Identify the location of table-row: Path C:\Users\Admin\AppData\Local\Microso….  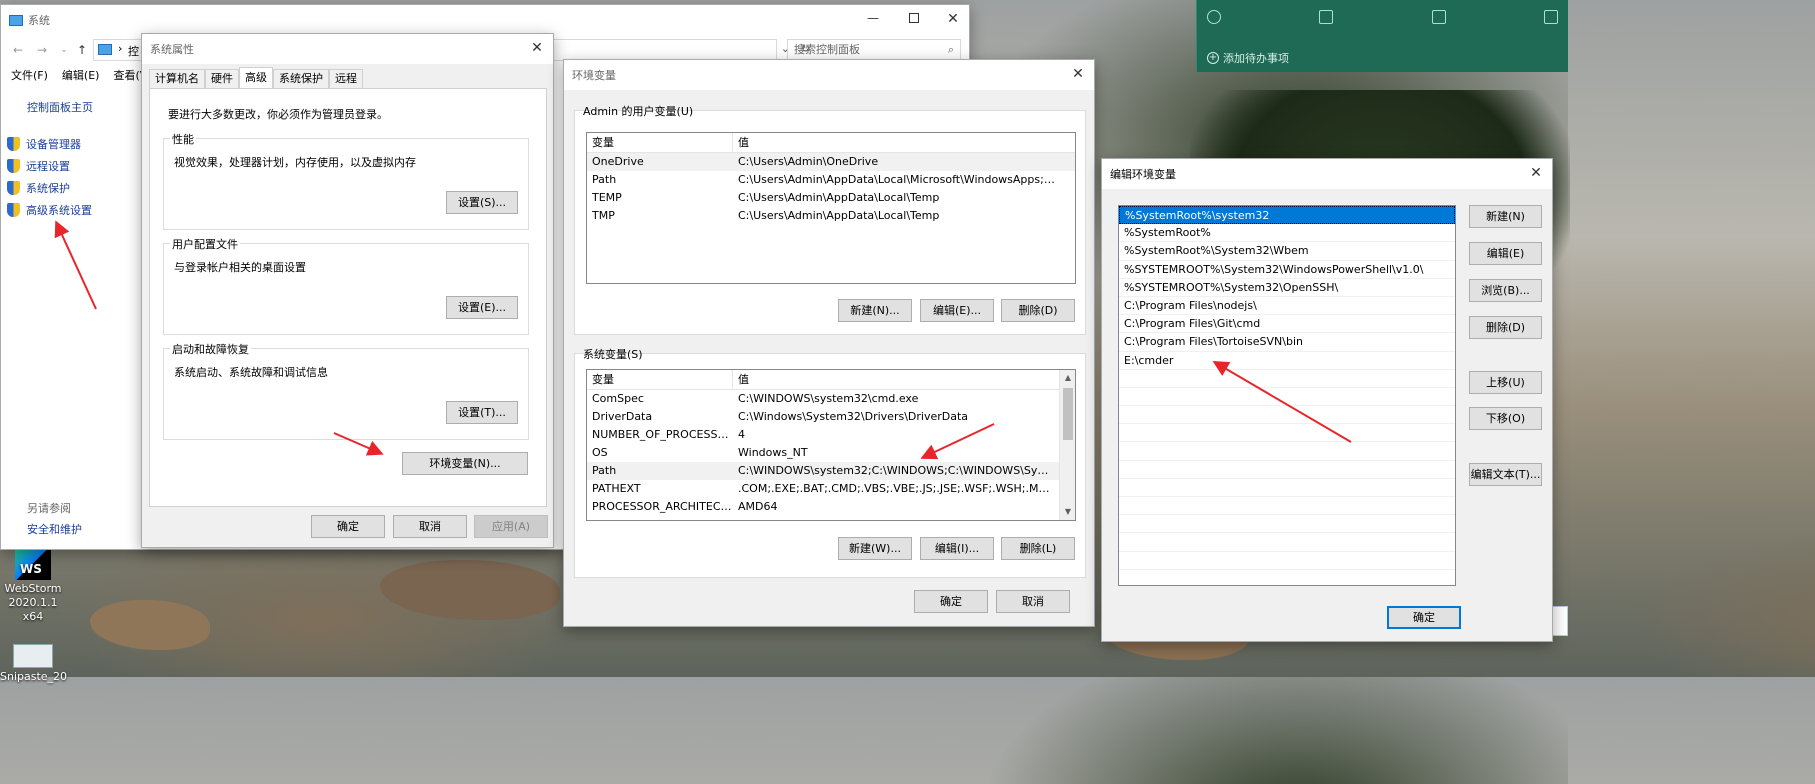
(831, 180).